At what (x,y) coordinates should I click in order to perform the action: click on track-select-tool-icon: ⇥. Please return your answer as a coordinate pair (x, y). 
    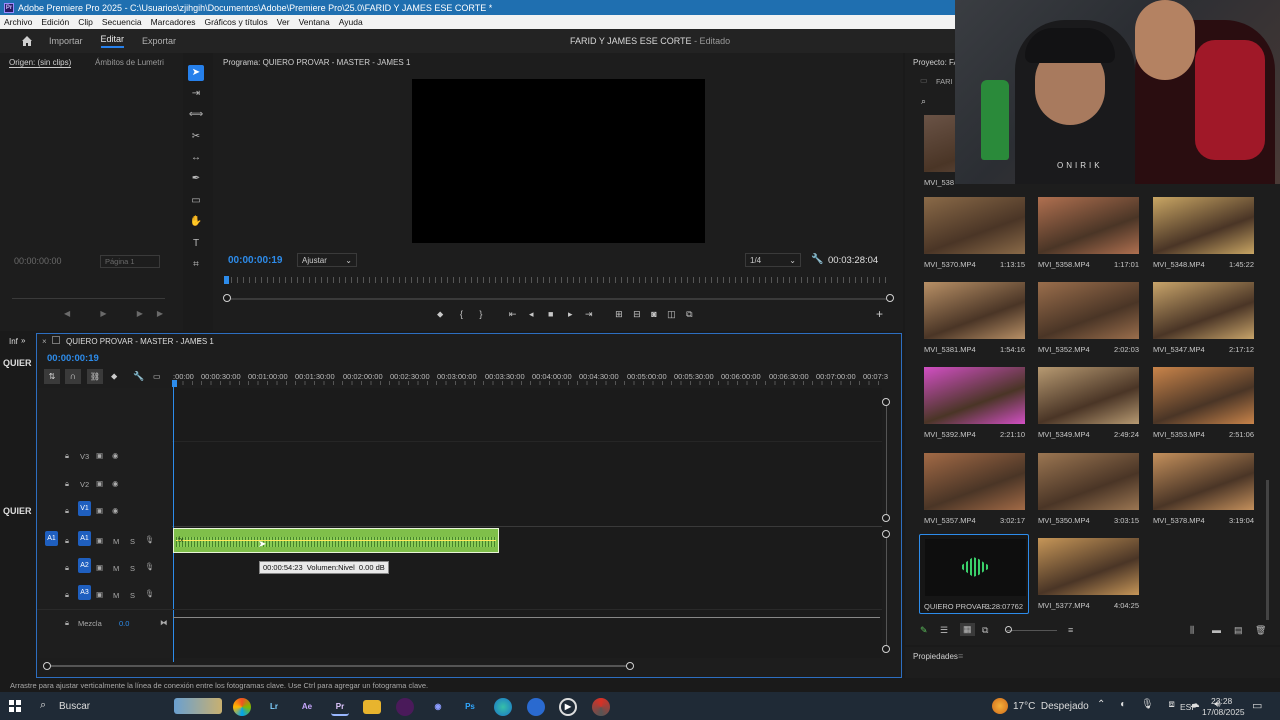
    Looking at the image, I should click on (196, 94).